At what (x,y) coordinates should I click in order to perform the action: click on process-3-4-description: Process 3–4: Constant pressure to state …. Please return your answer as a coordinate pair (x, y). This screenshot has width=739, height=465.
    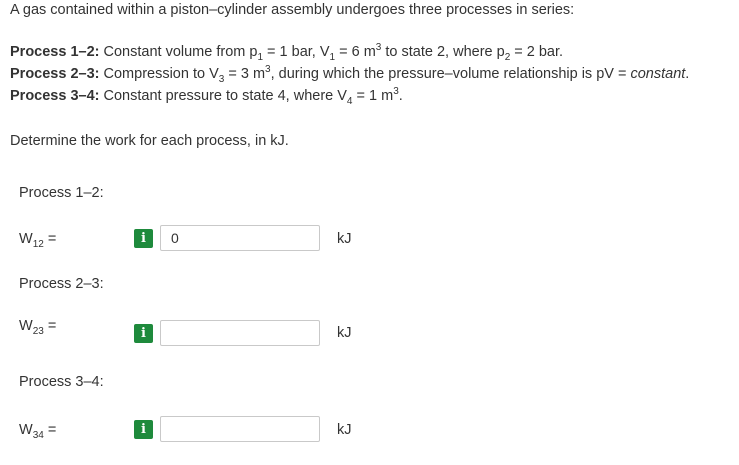
    Looking at the image, I should click on (206, 96).